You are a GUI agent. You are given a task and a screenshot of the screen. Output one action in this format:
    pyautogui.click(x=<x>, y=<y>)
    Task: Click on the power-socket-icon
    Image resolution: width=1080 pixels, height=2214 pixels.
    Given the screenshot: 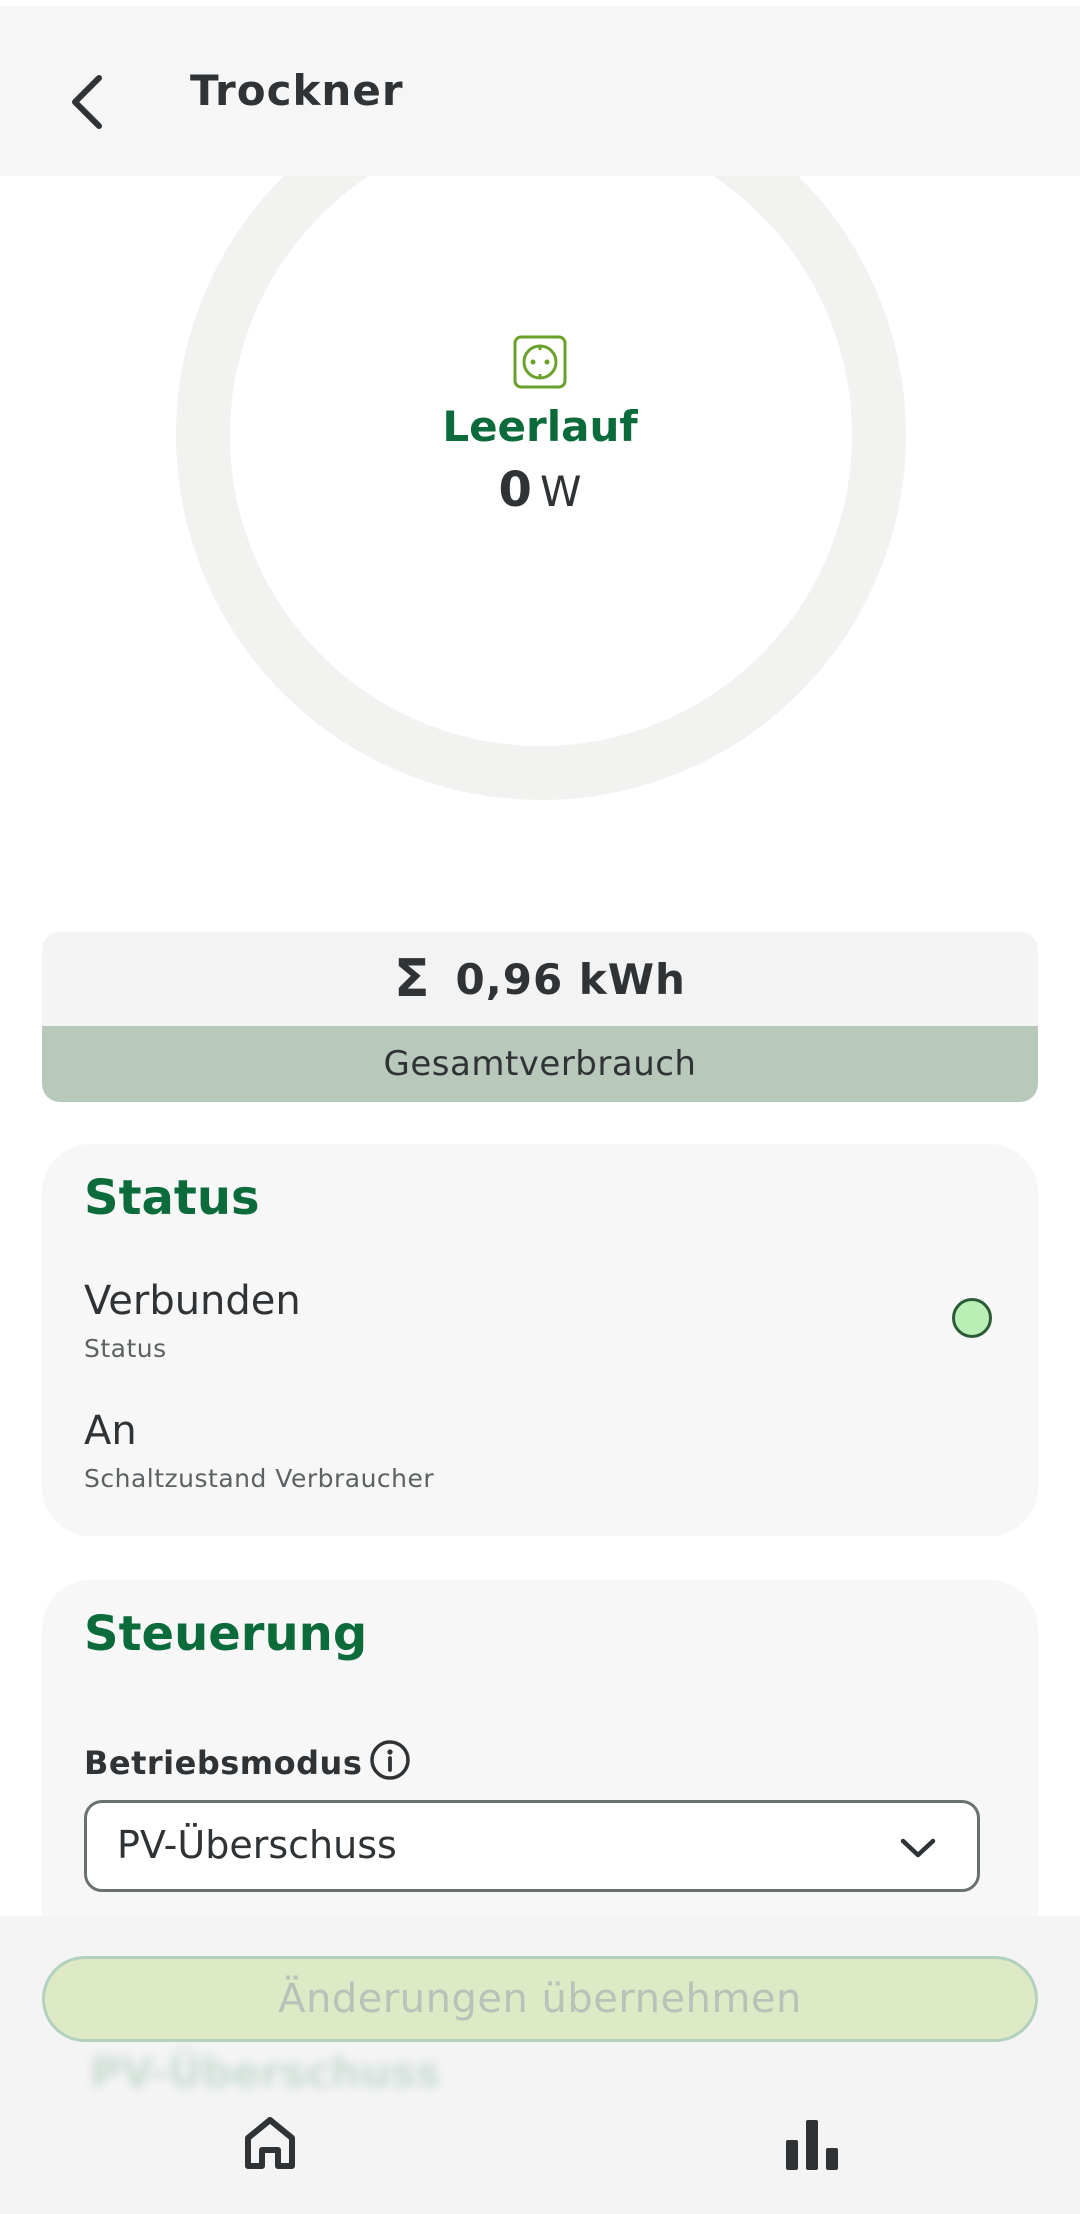 What is the action you would take?
    pyautogui.click(x=540, y=362)
    